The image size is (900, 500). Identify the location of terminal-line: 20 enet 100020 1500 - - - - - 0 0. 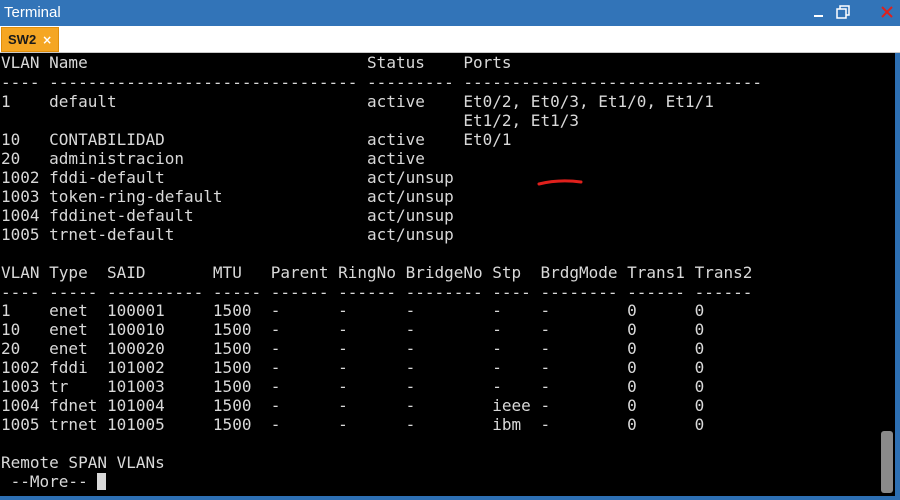
(353, 348).